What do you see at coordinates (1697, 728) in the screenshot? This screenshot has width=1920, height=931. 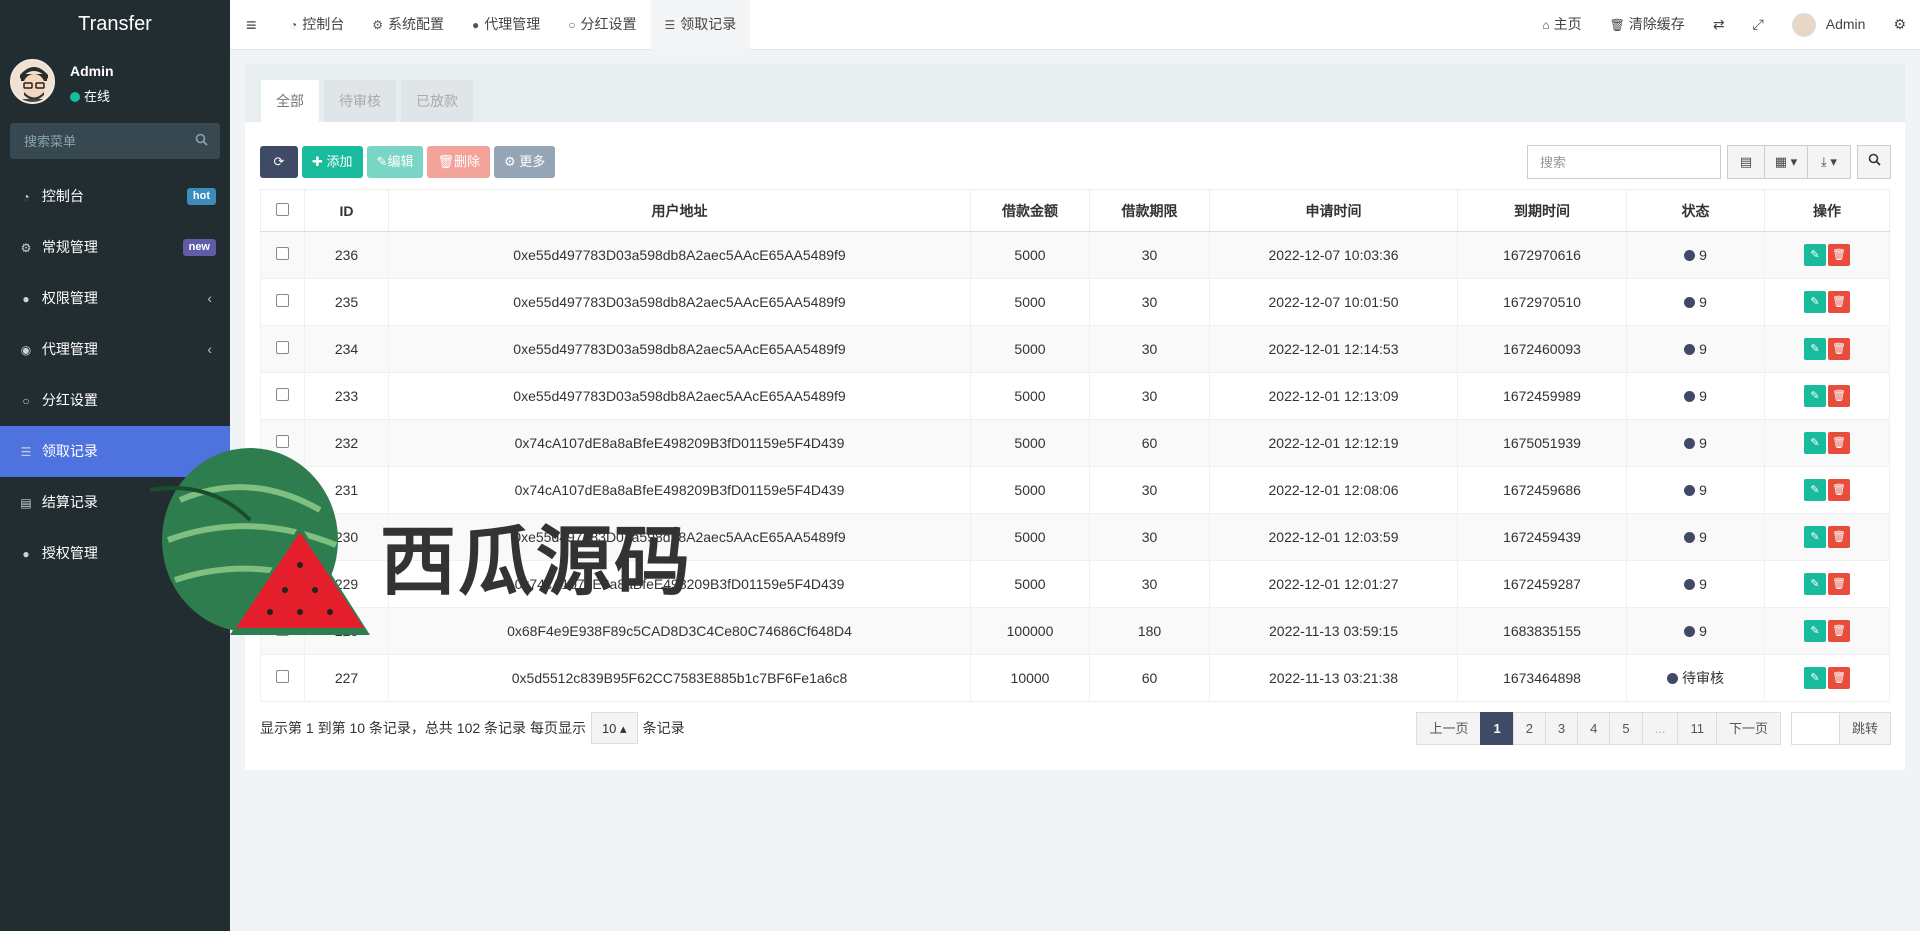 I see `page-button: 11` at bounding box center [1697, 728].